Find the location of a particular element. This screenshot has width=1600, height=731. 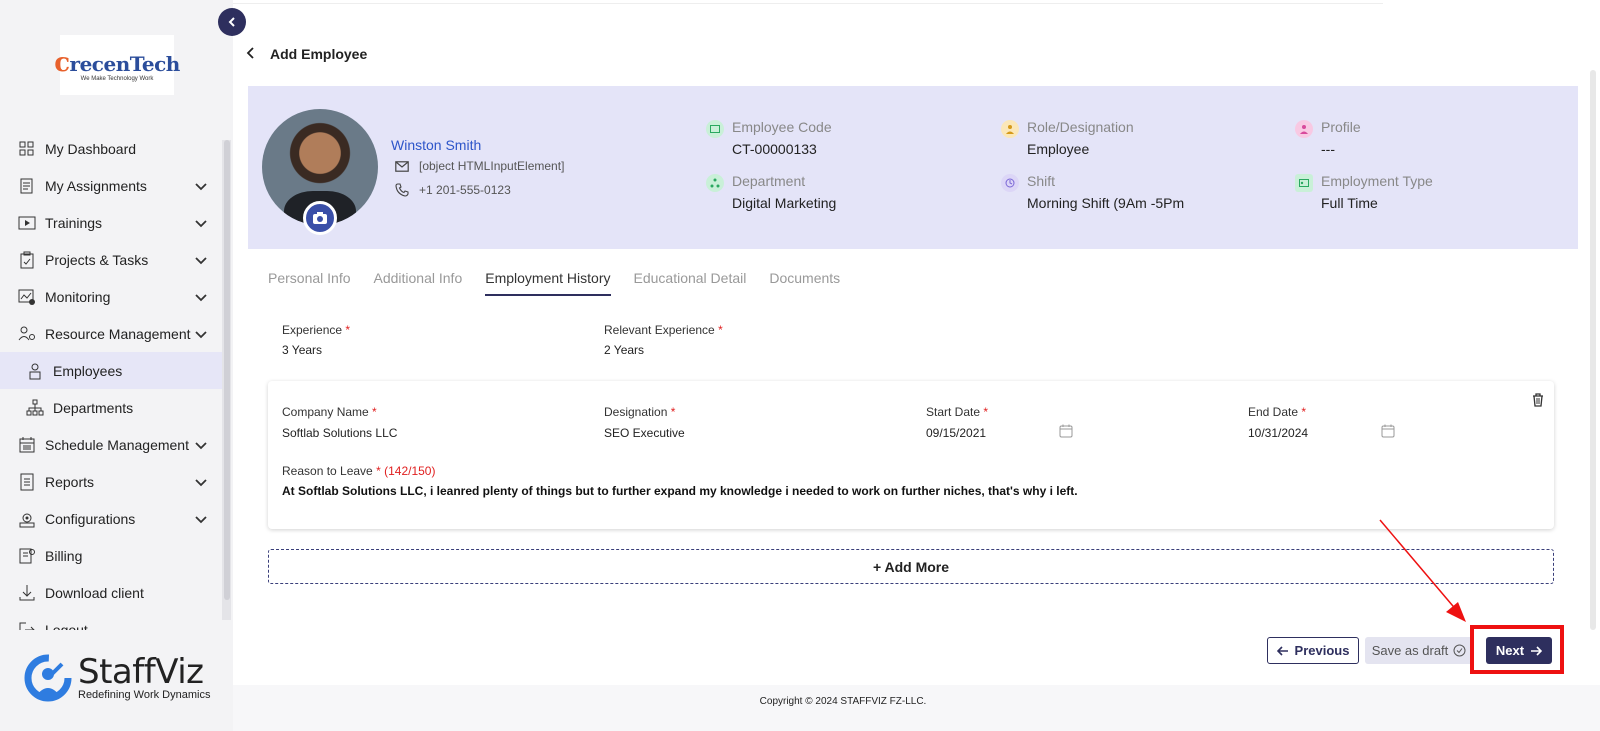

sidebar-item-download-client: Download client is located at coordinates (111, 592).